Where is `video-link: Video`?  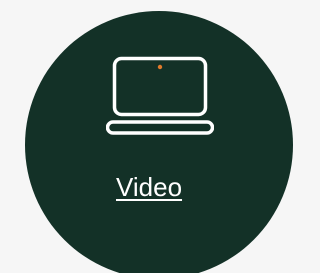 video-link: Video is located at coordinates (149, 187).